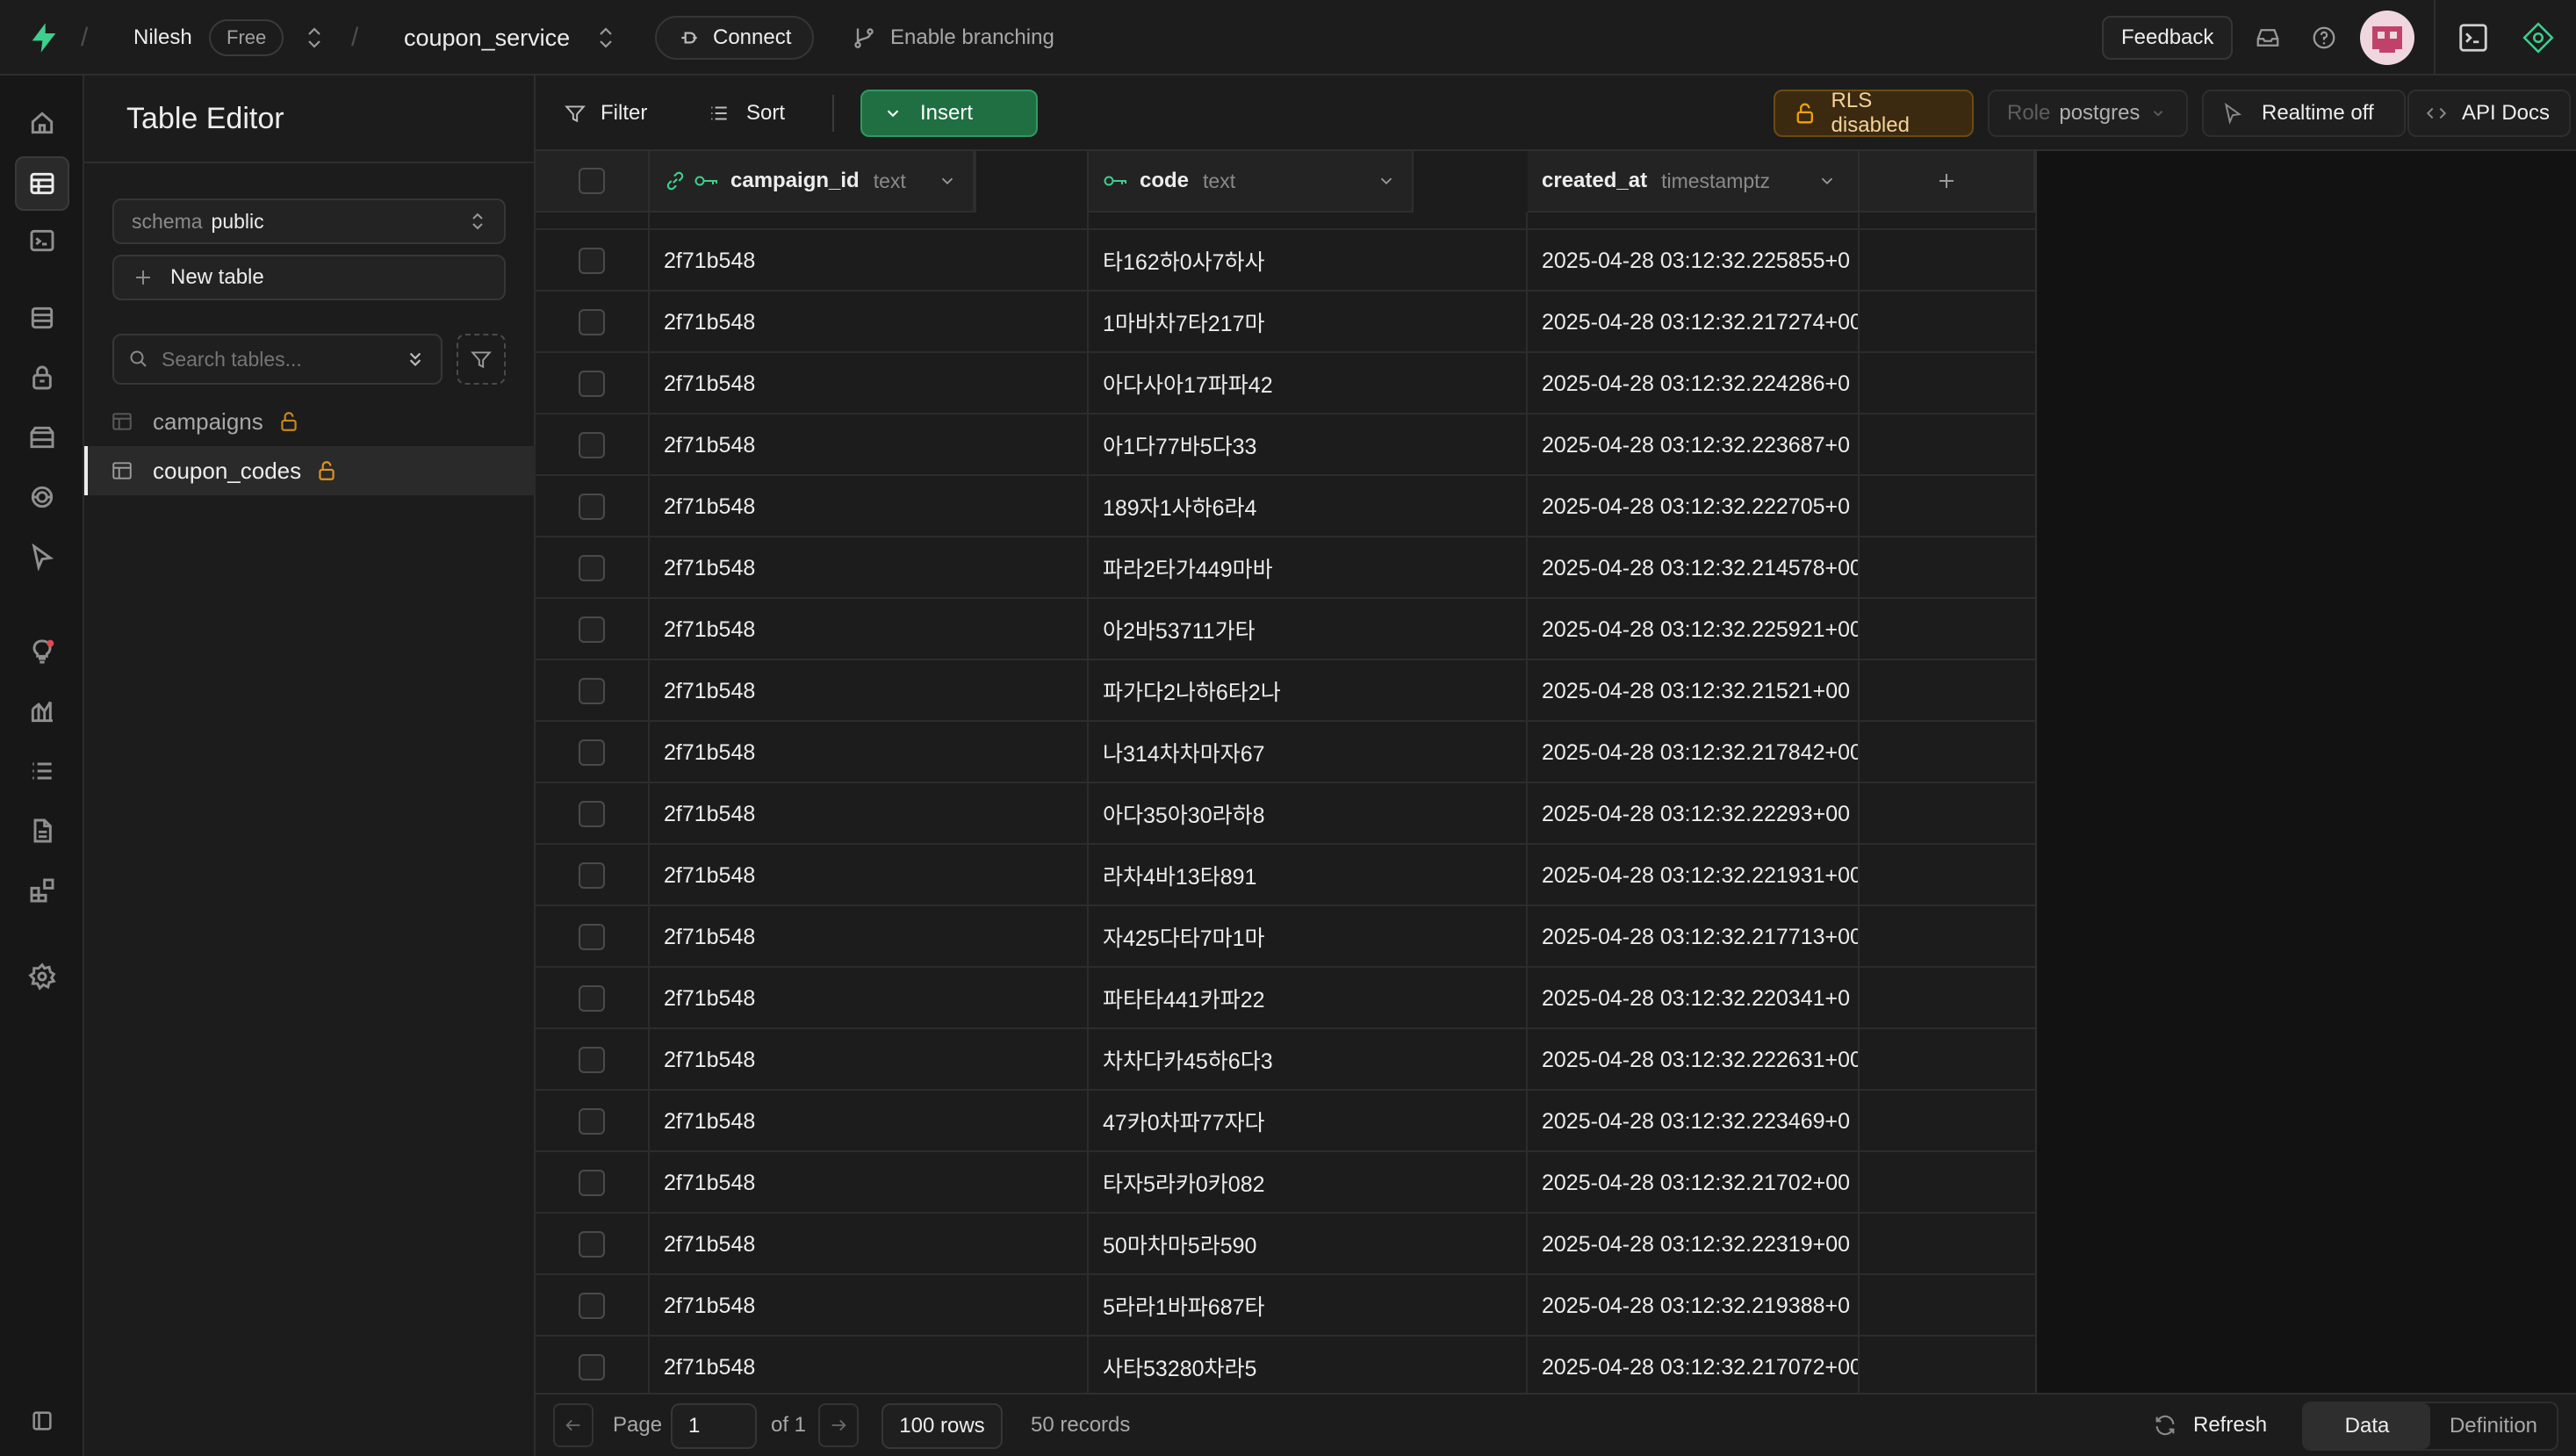 Image resolution: width=2576 pixels, height=1456 pixels. Describe the element at coordinates (42, 318) in the screenshot. I see `database-icon` at that location.